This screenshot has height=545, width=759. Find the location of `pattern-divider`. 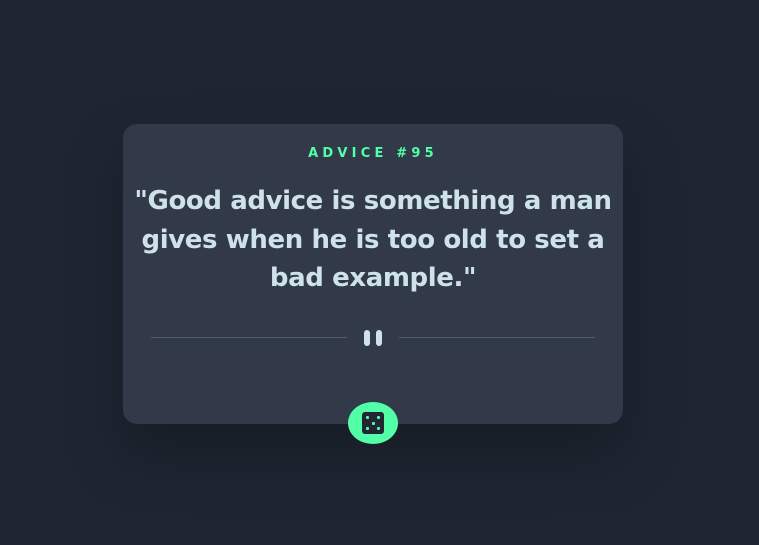

pattern-divider is located at coordinates (373, 338).